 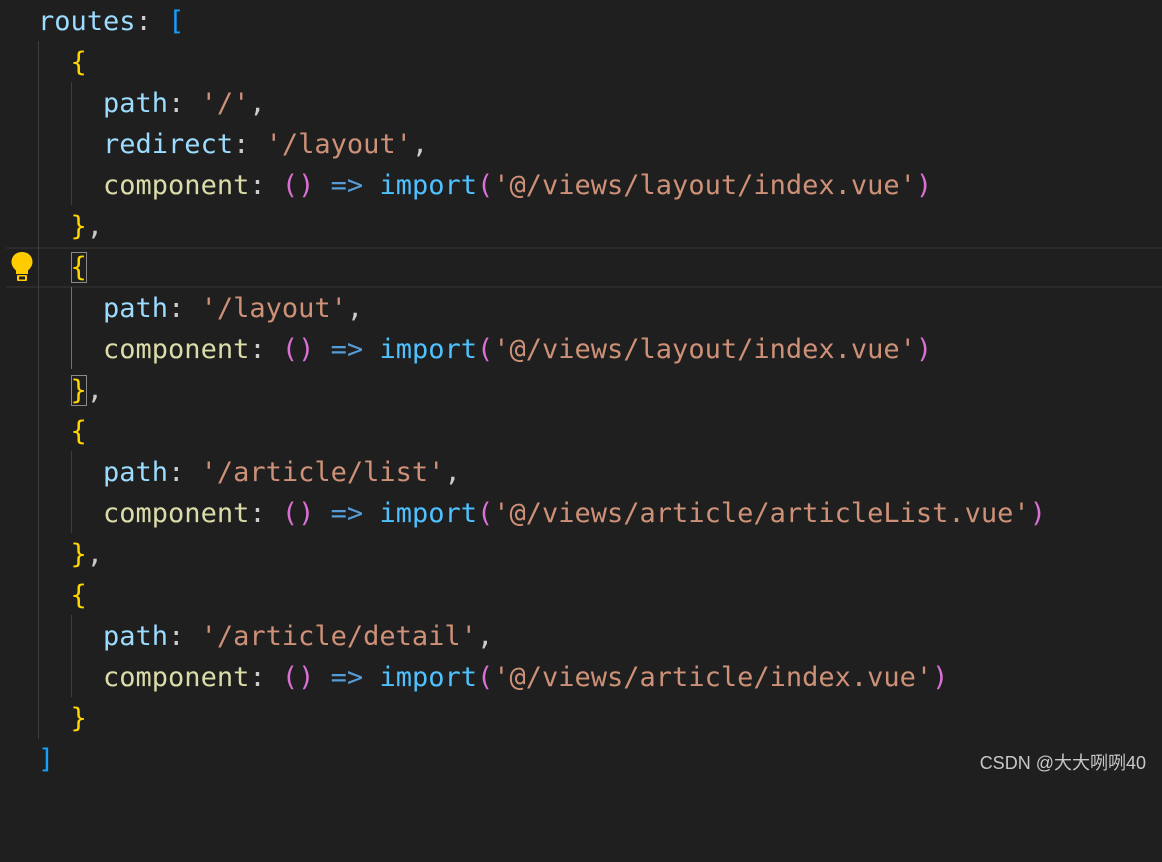 What do you see at coordinates (168, 144) in the screenshot?
I see `token-property: redirect` at bounding box center [168, 144].